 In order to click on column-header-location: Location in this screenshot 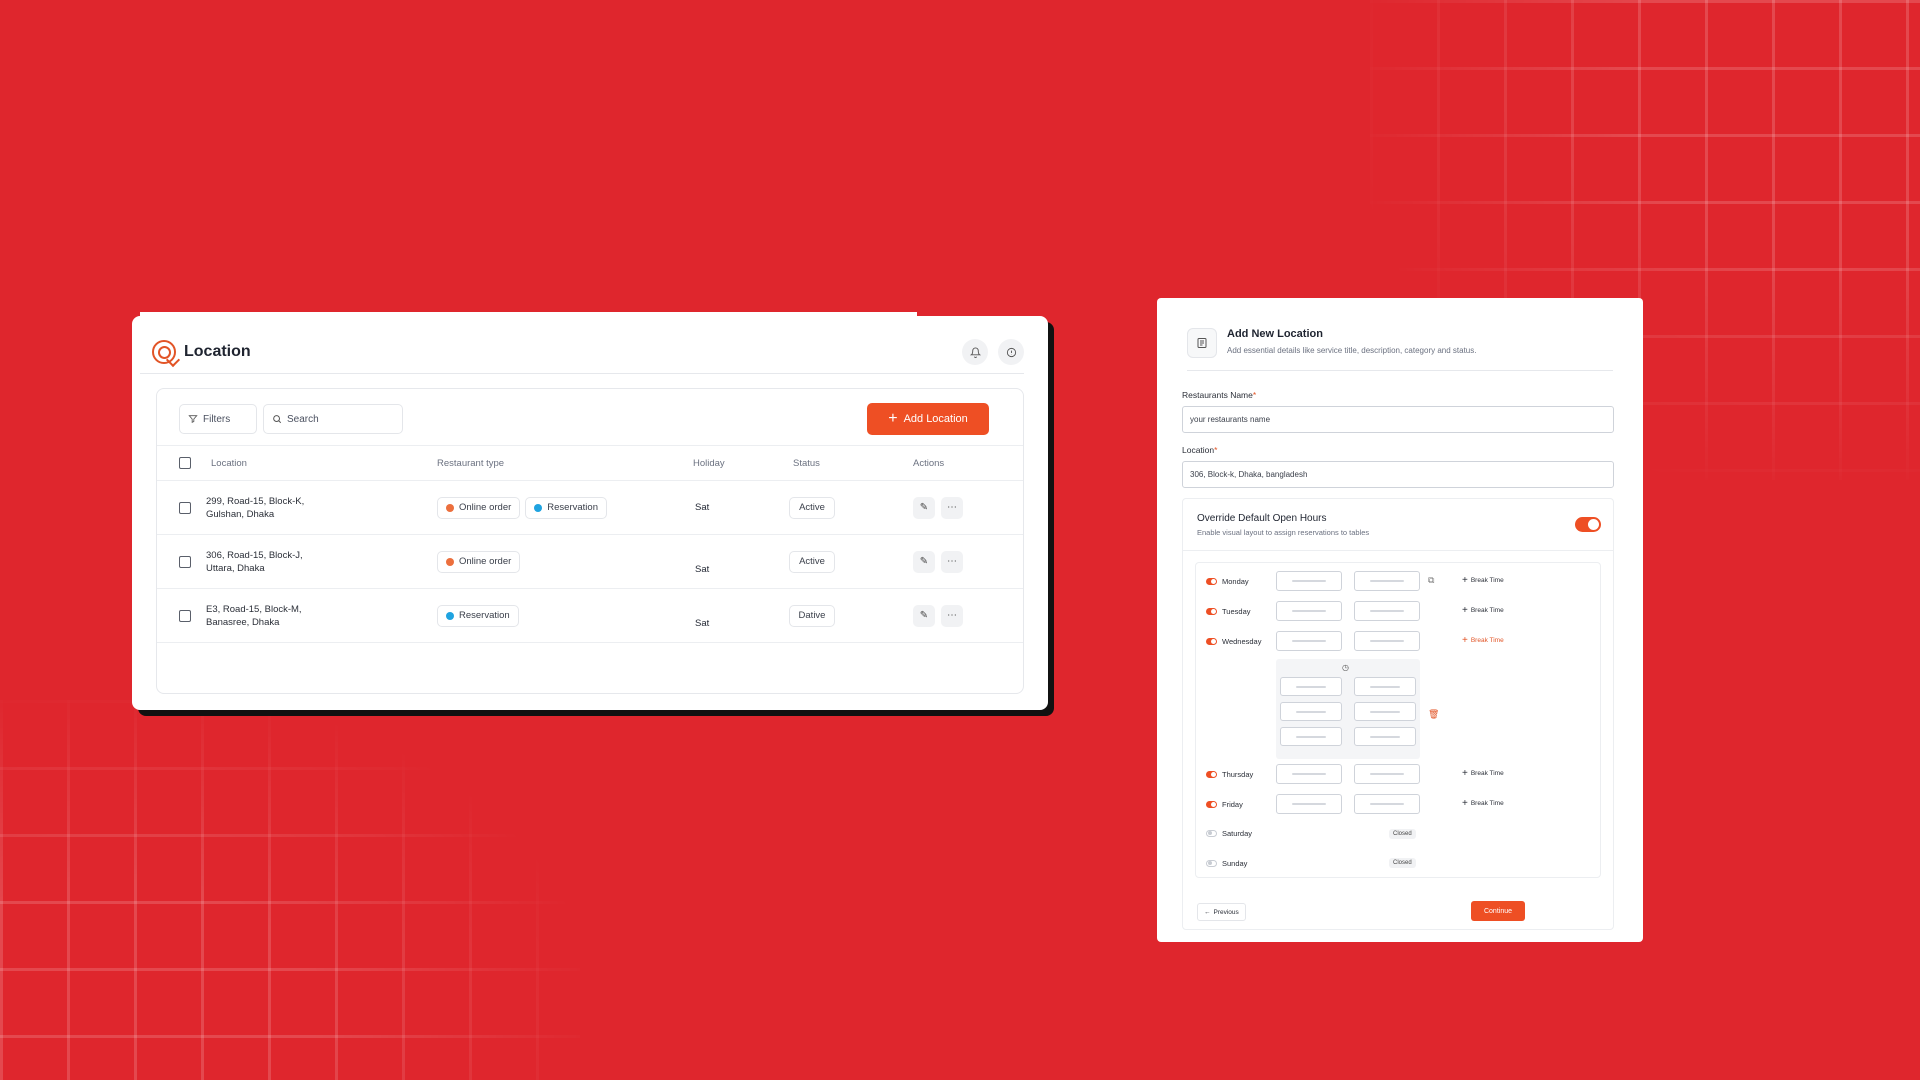, I will do `click(229, 463)`.